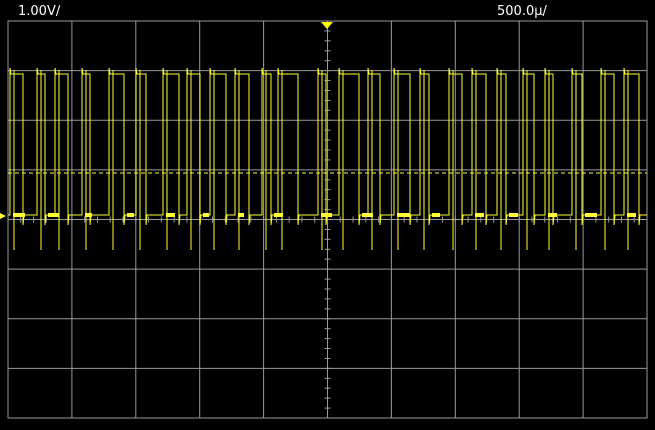  Describe the element at coordinates (3, 216) in the screenshot. I see `channel-1-ground-marker` at that location.